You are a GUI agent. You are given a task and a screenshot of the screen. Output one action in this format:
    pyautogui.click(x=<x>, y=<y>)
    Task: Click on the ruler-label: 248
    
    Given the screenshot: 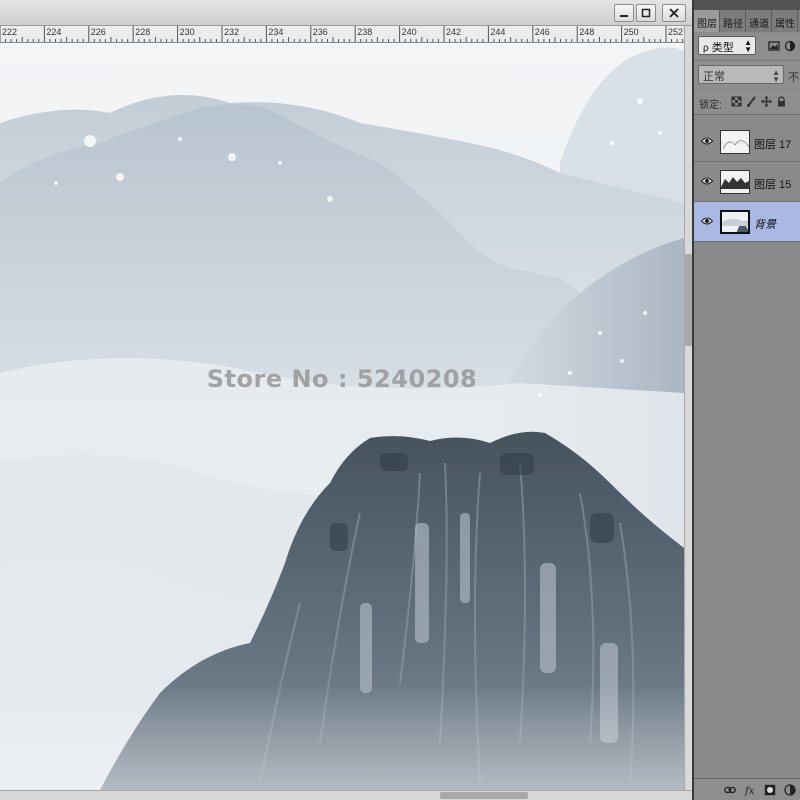 What is the action you would take?
    pyautogui.click(x=587, y=32)
    